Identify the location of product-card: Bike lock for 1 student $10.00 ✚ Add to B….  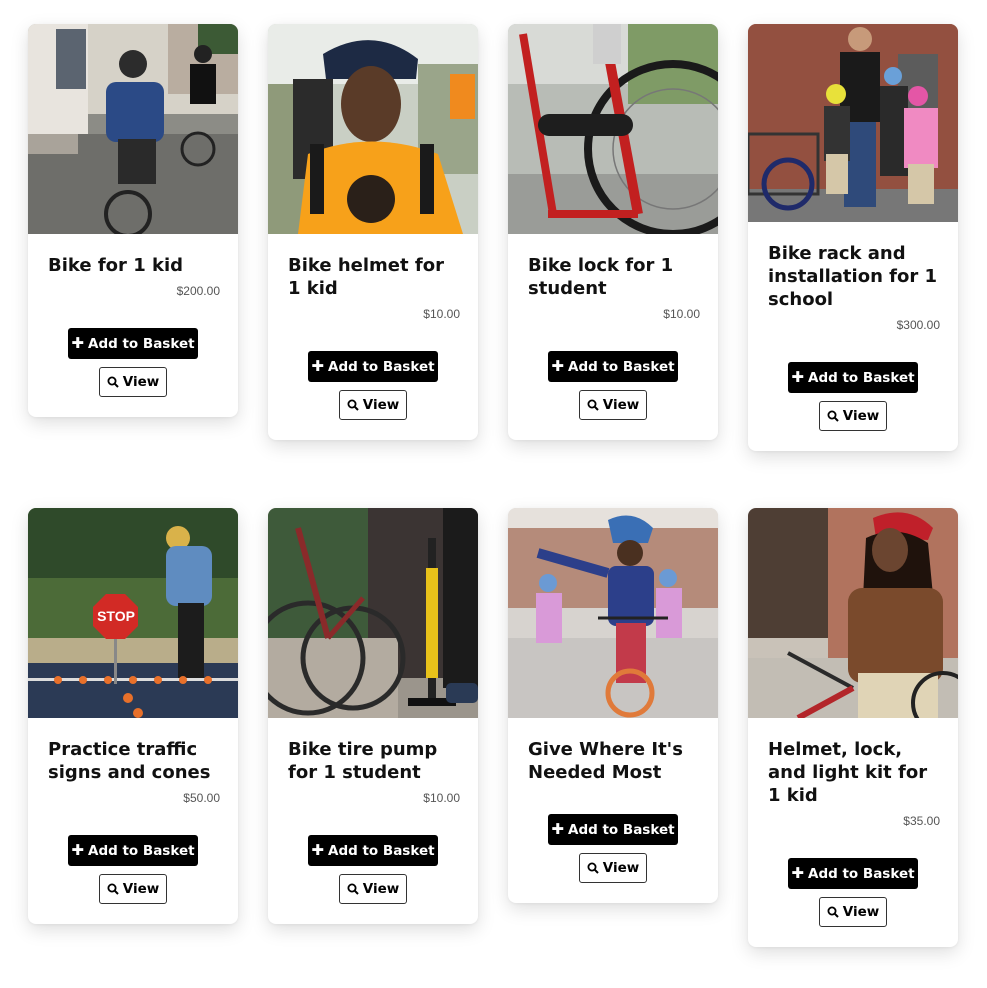
(613, 232).